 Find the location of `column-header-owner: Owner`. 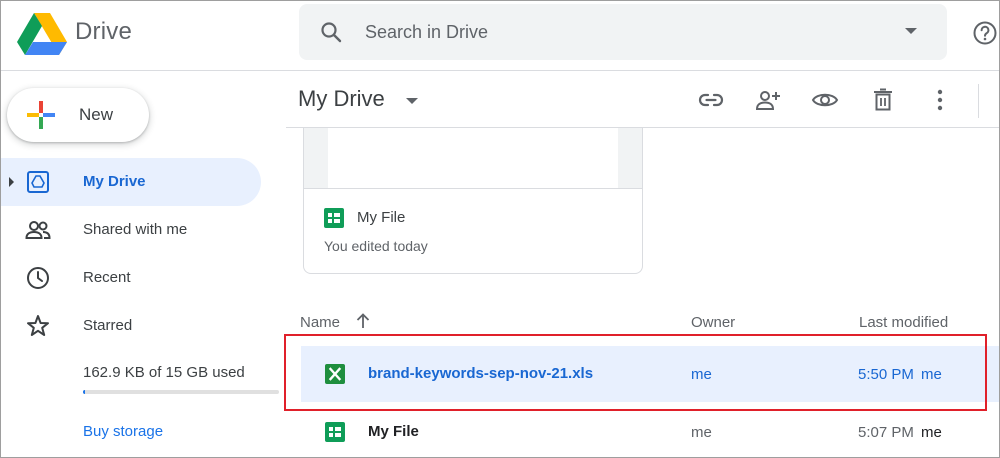

column-header-owner: Owner is located at coordinates (713, 322).